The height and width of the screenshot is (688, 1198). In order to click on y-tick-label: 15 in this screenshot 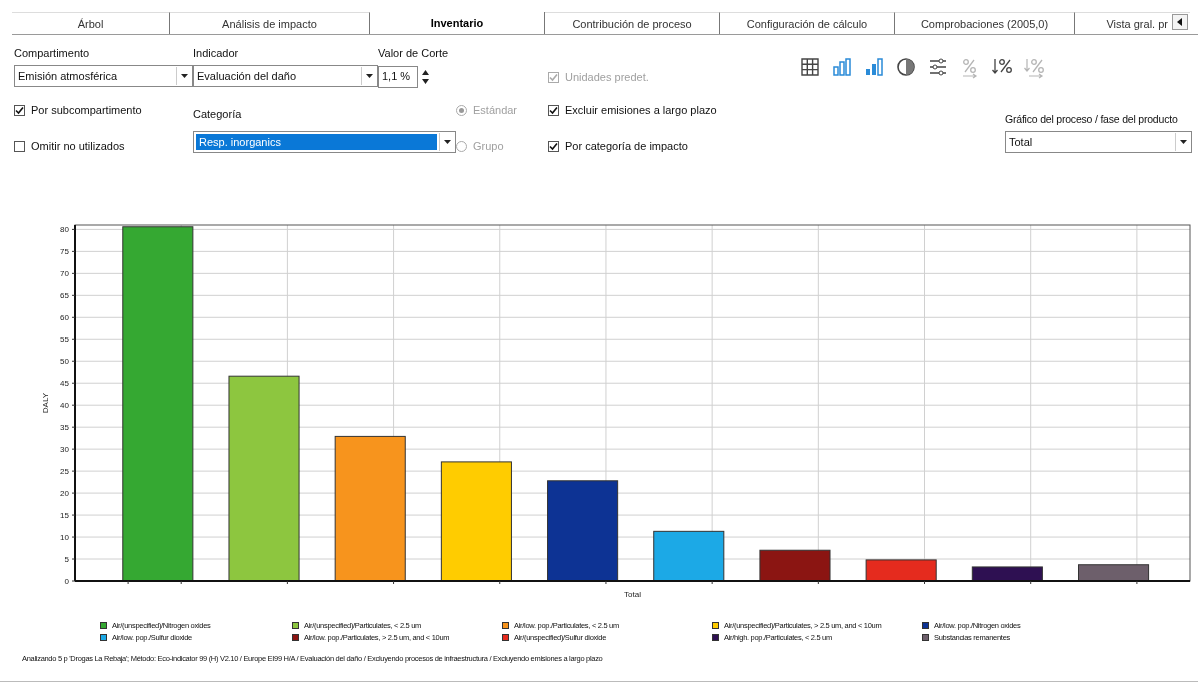, I will do `click(64, 516)`.